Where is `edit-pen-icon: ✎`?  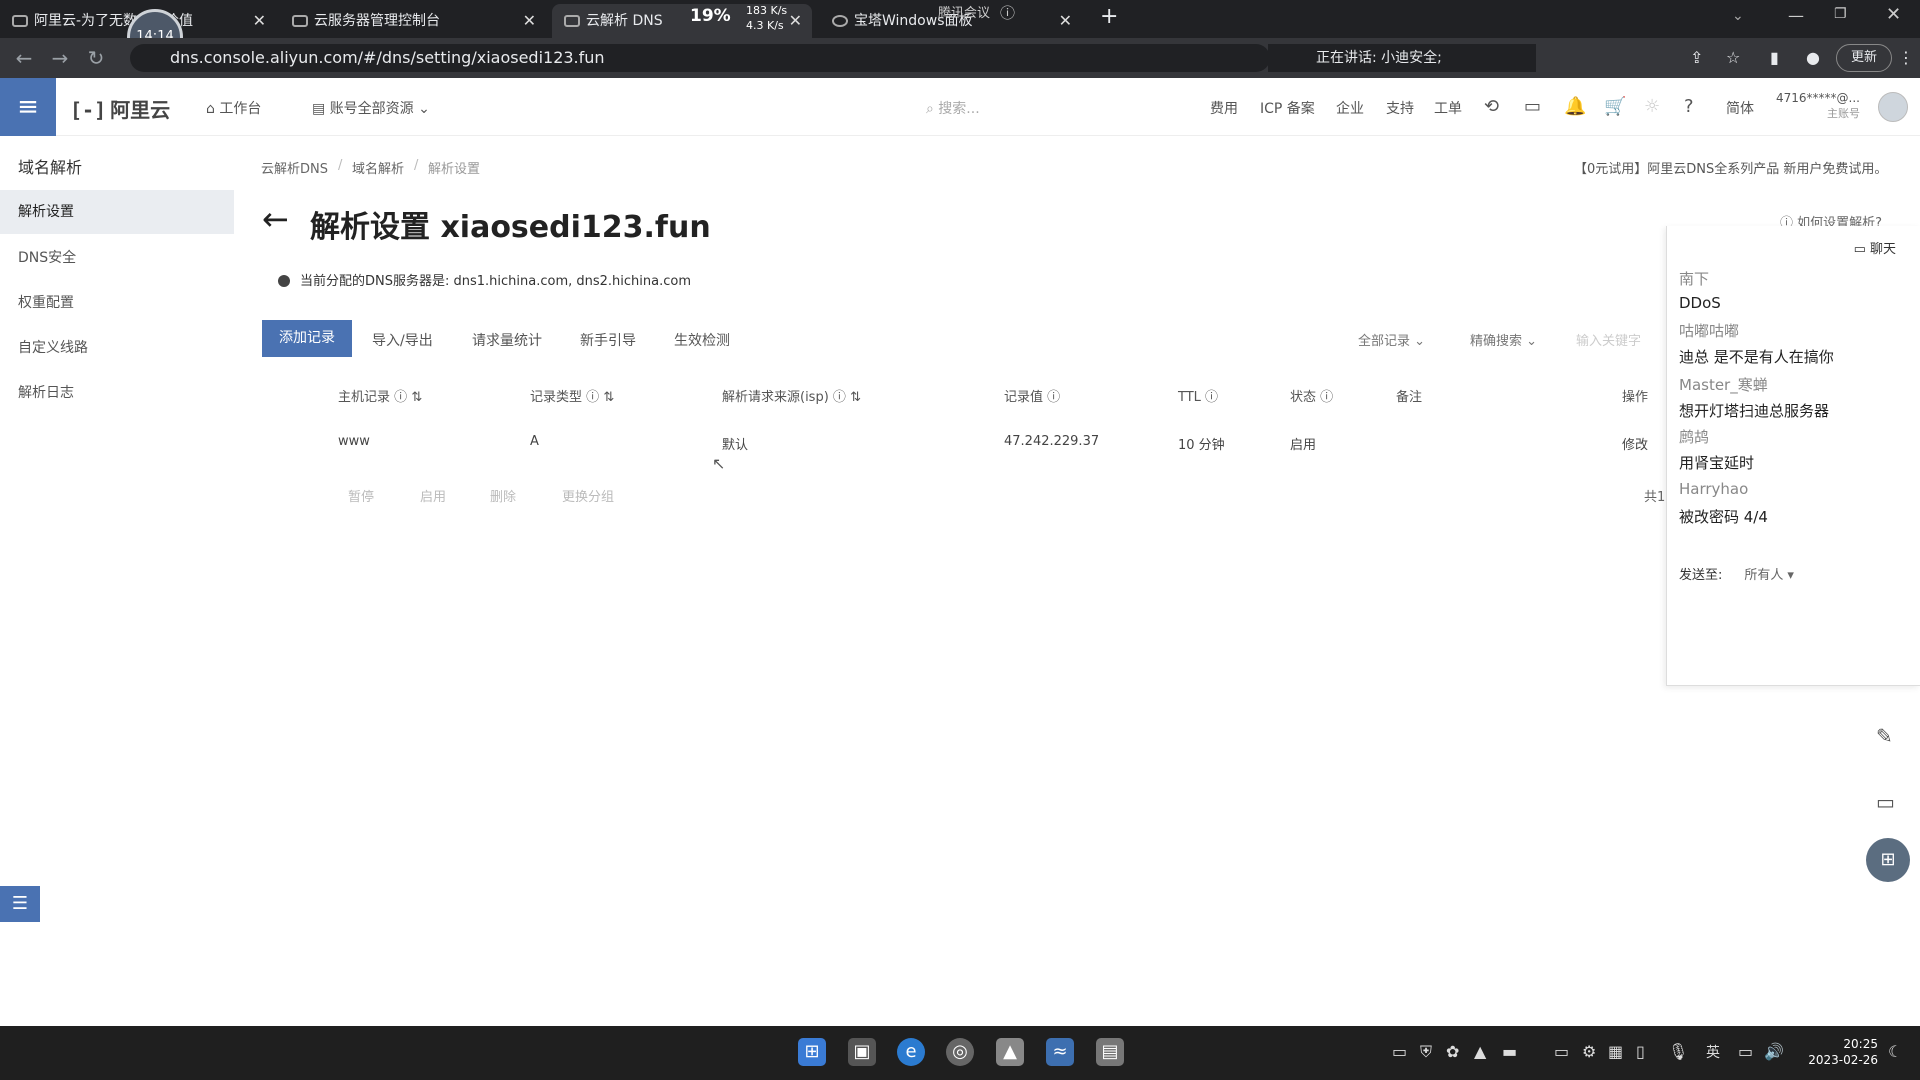
edit-pen-icon: ✎ is located at coordinates (1884, 736).